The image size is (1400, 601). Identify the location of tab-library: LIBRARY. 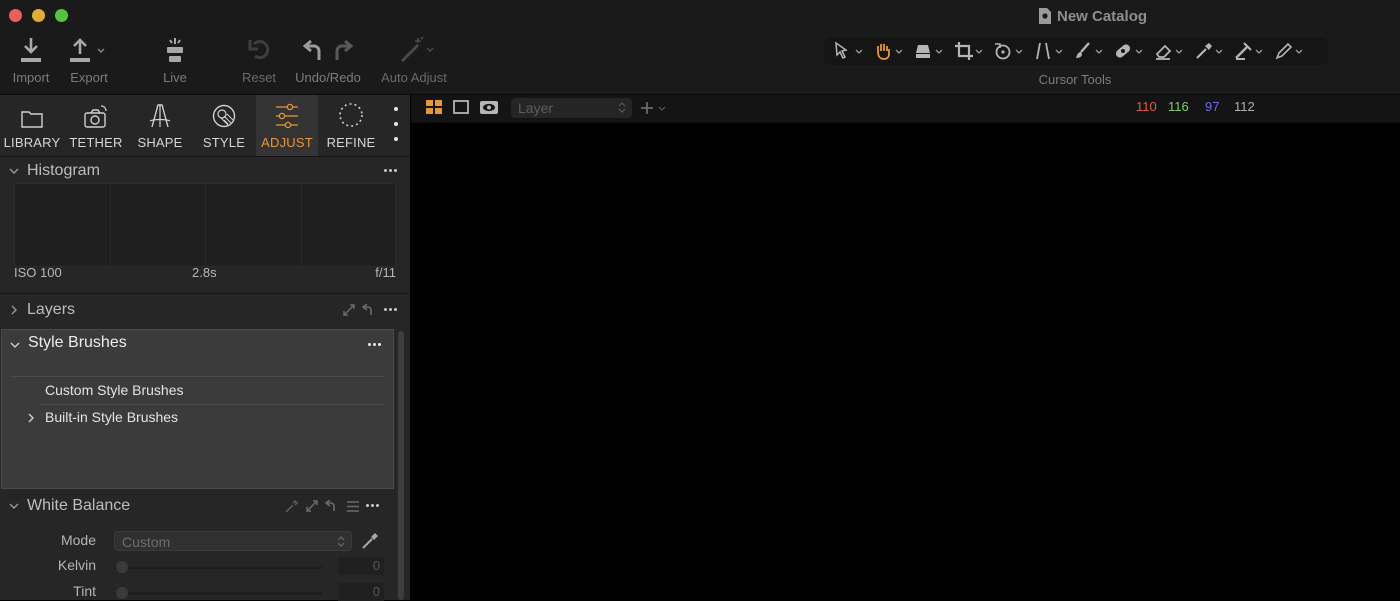
(32, 125).